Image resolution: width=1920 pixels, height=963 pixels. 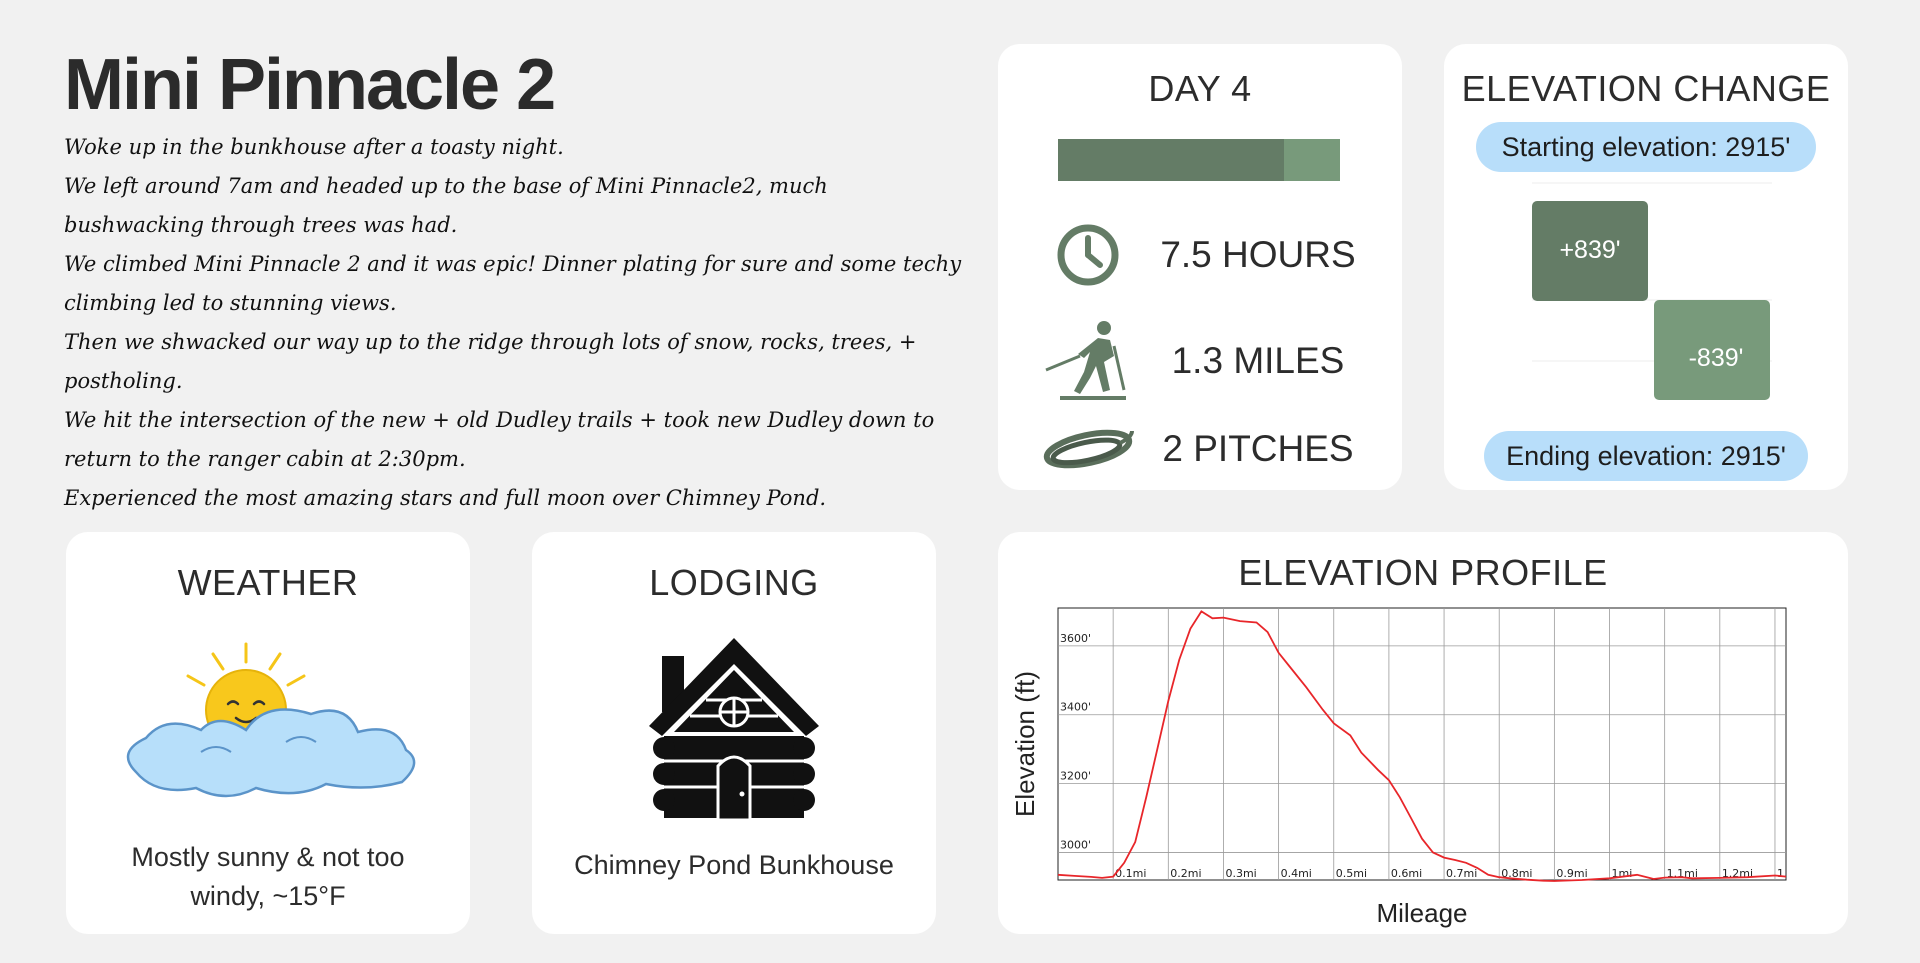 I want to click on skier-icon, so click(x=1088, y=361).